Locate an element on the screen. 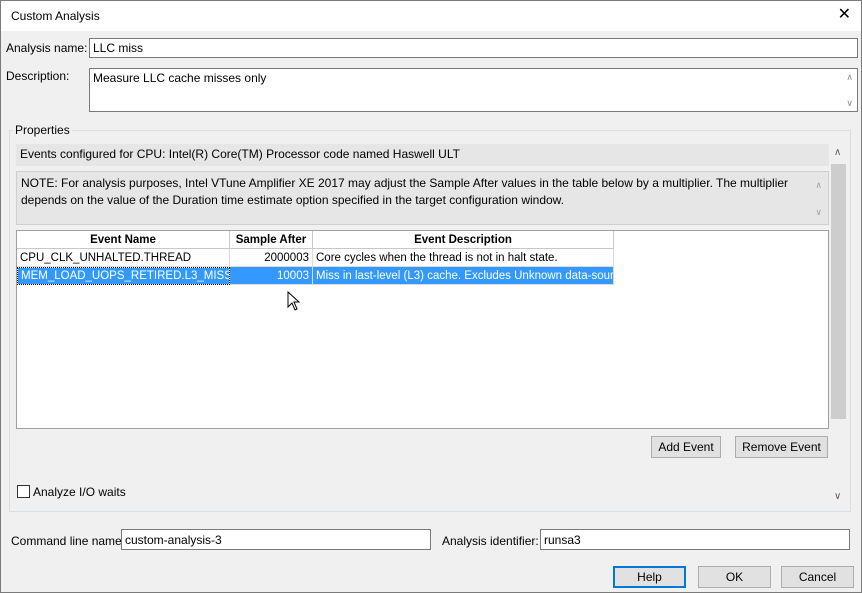 This screenshot has width=862, height=593. remove-event-button: Remove Event is located at coordinates (781, 447).